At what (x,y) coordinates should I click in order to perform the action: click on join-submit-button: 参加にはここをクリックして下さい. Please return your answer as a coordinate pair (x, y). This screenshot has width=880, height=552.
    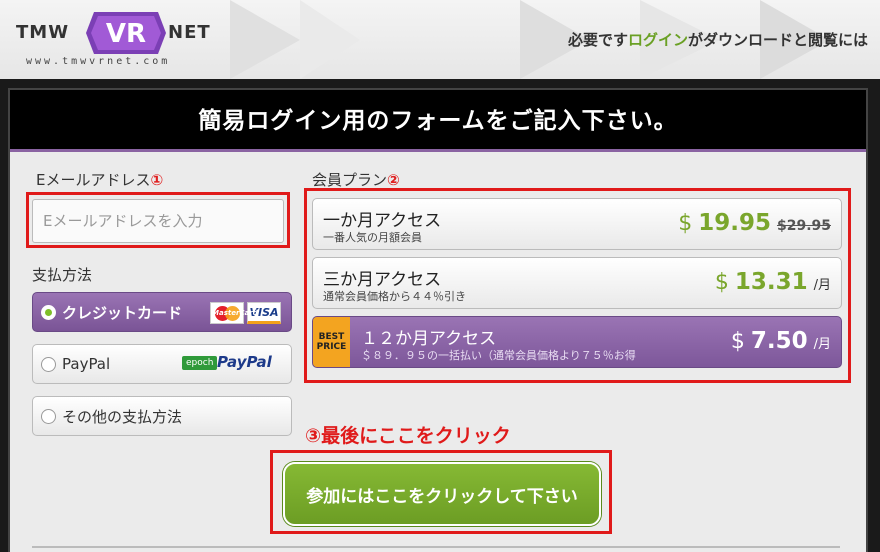
    Looking at the image, I should click on (442, 494).